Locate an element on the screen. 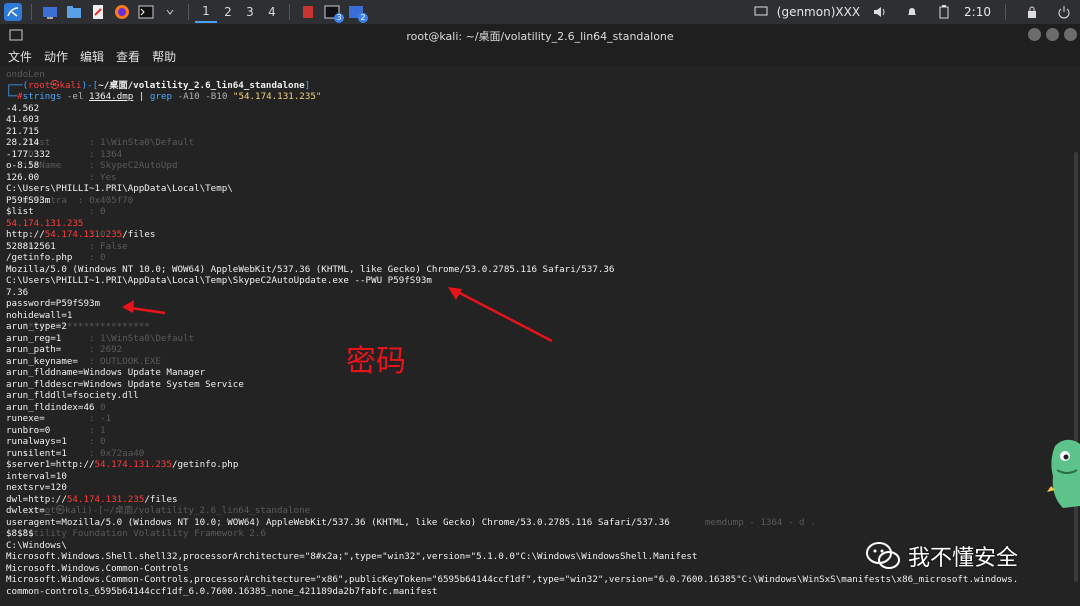 The image size is (1080, 606). arrow-to-pwu is located at coordinates (502, 315).